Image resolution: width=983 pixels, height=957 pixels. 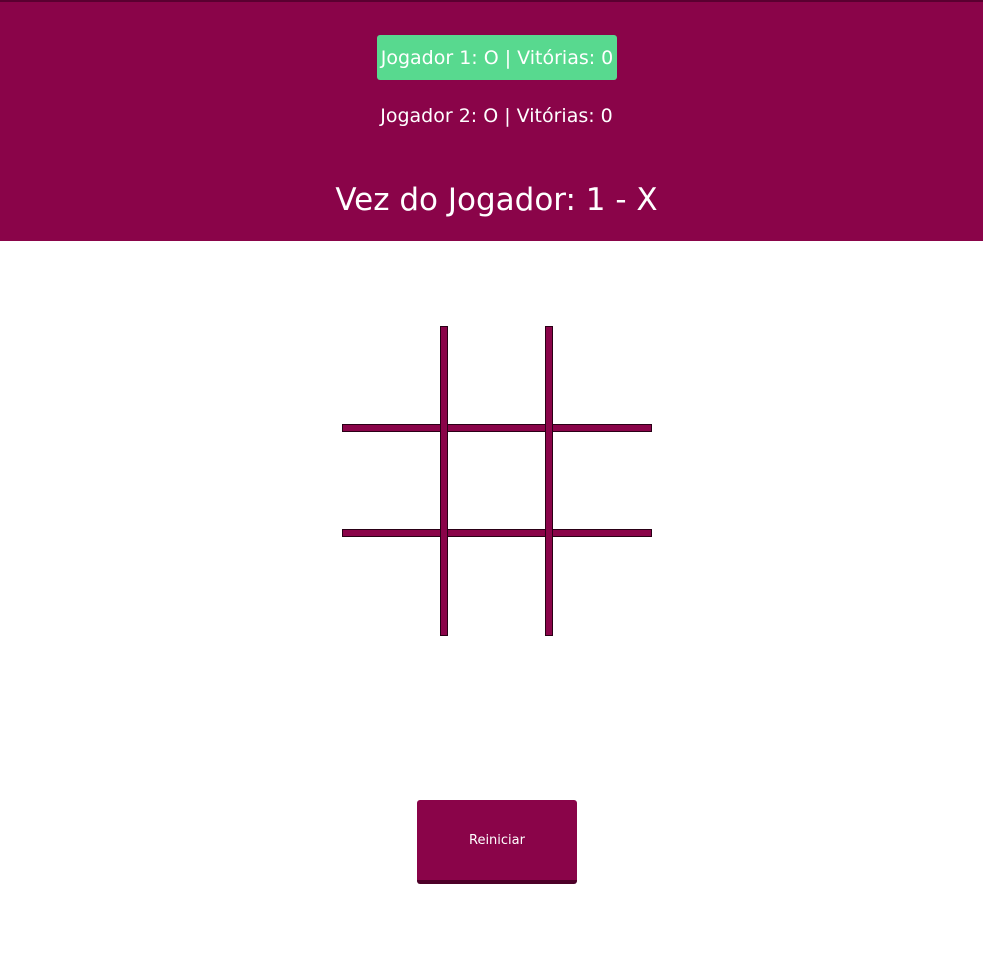 What do you see at coordinates (496, 116) in the screenshot?
I see `player2-score: Jogador 2: O | Vitórias: 0` at bounding box center [496, 116].